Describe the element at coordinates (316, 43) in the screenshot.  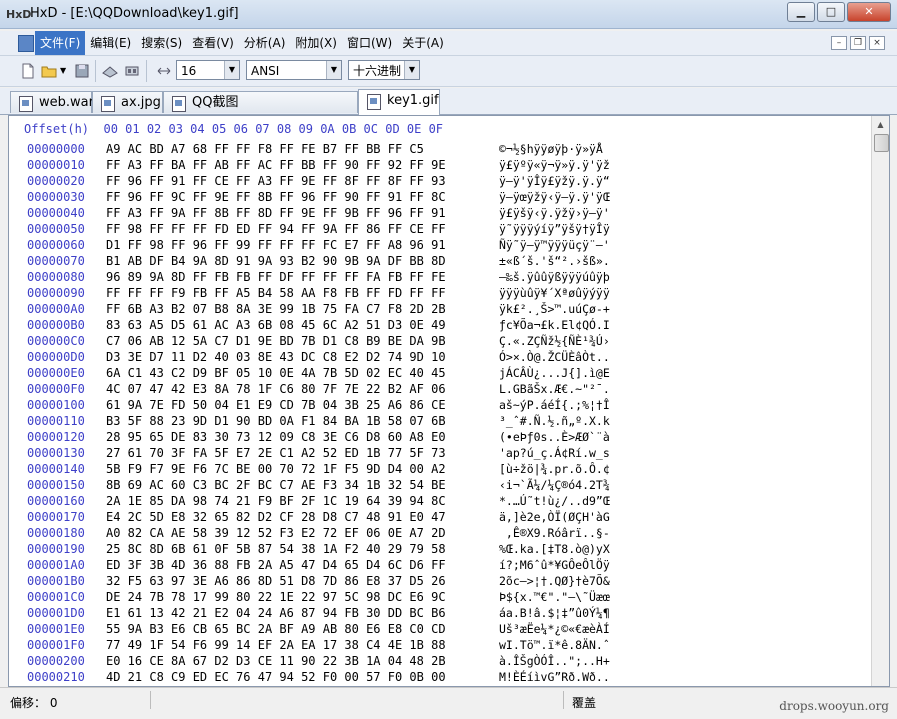
I see `menu-extras: 附加(X)` at that location.